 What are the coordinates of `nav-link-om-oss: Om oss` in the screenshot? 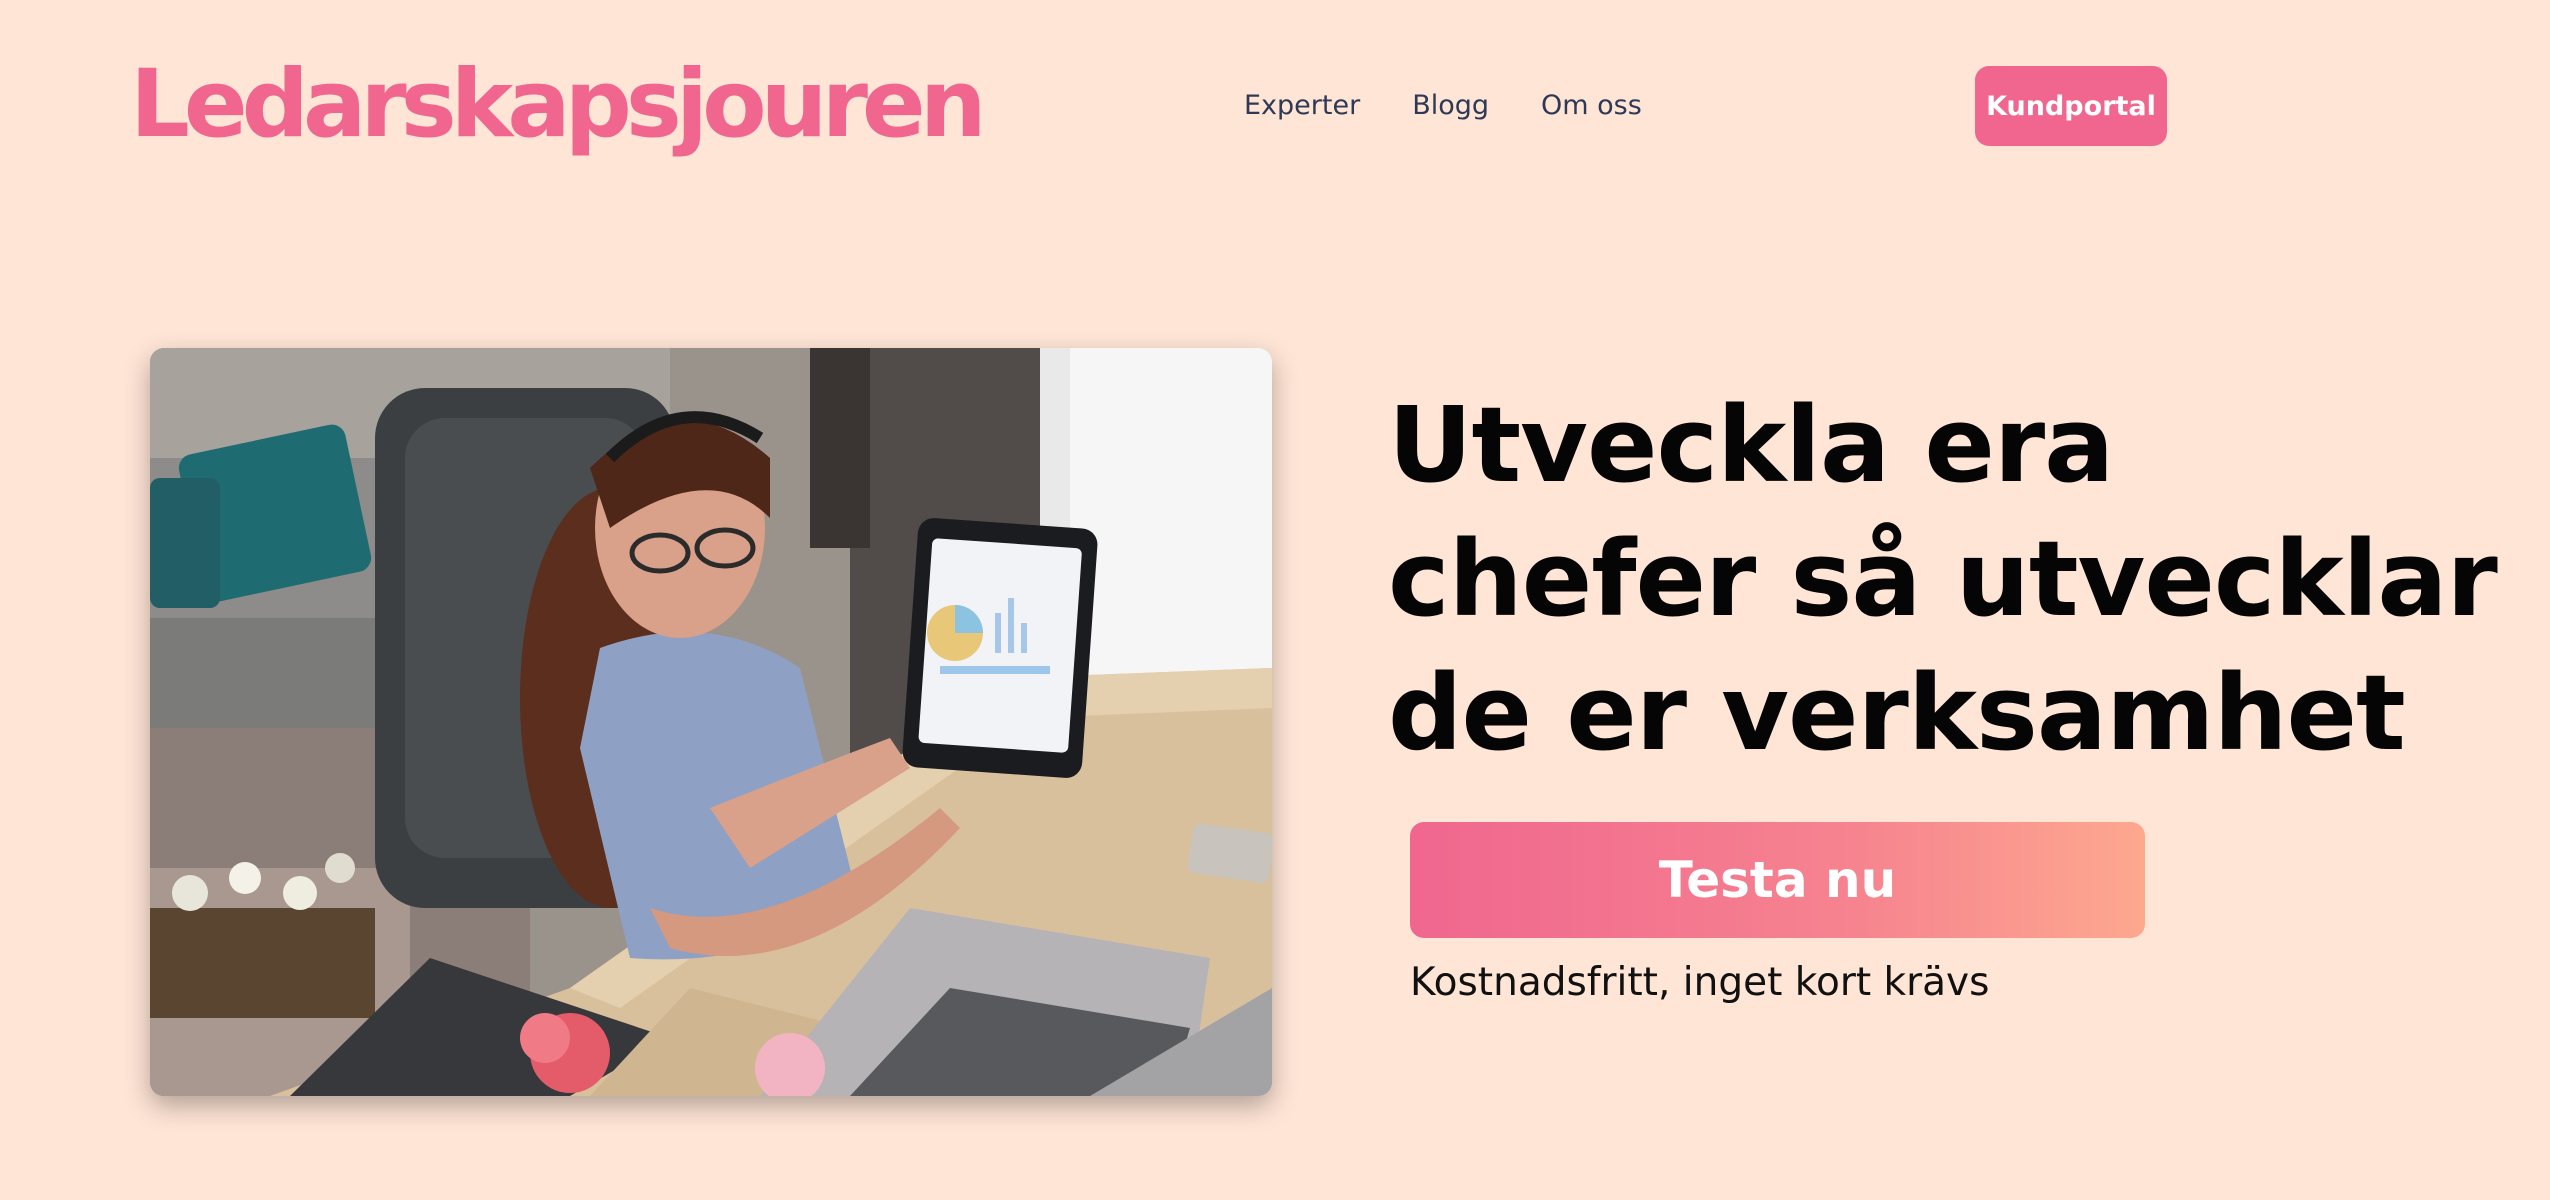 It's located at (1591, 106).